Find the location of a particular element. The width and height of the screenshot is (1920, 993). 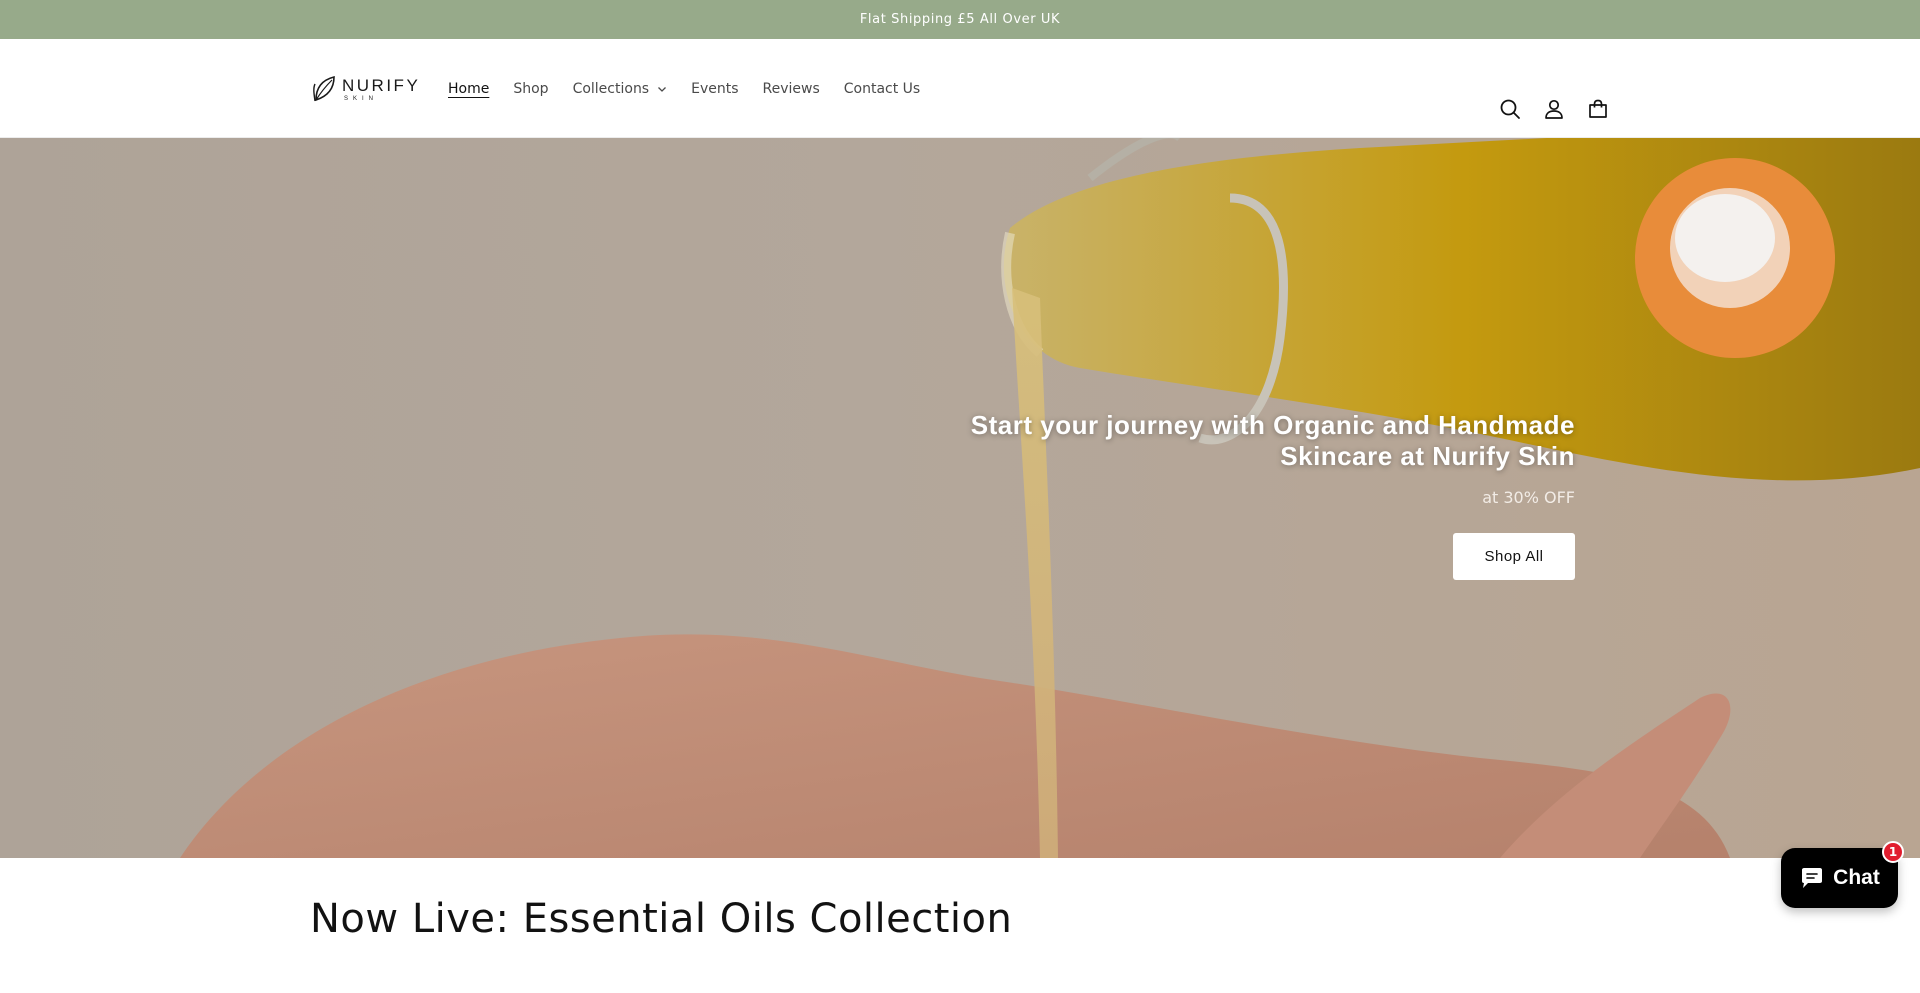

cart-icon is located at coordinates (1598, 108).